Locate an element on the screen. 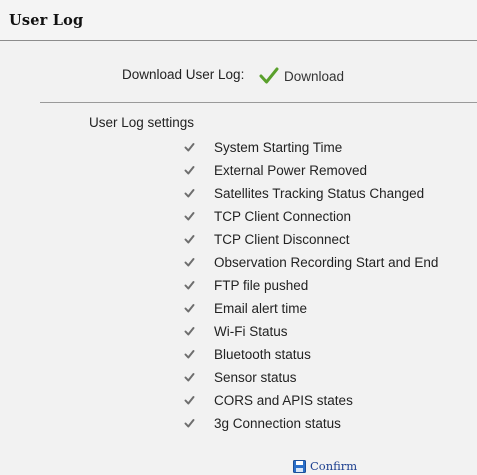 The width and height of the screenshot is (477, 475). list-item: Sensor status is located at coordinates (310, 377).